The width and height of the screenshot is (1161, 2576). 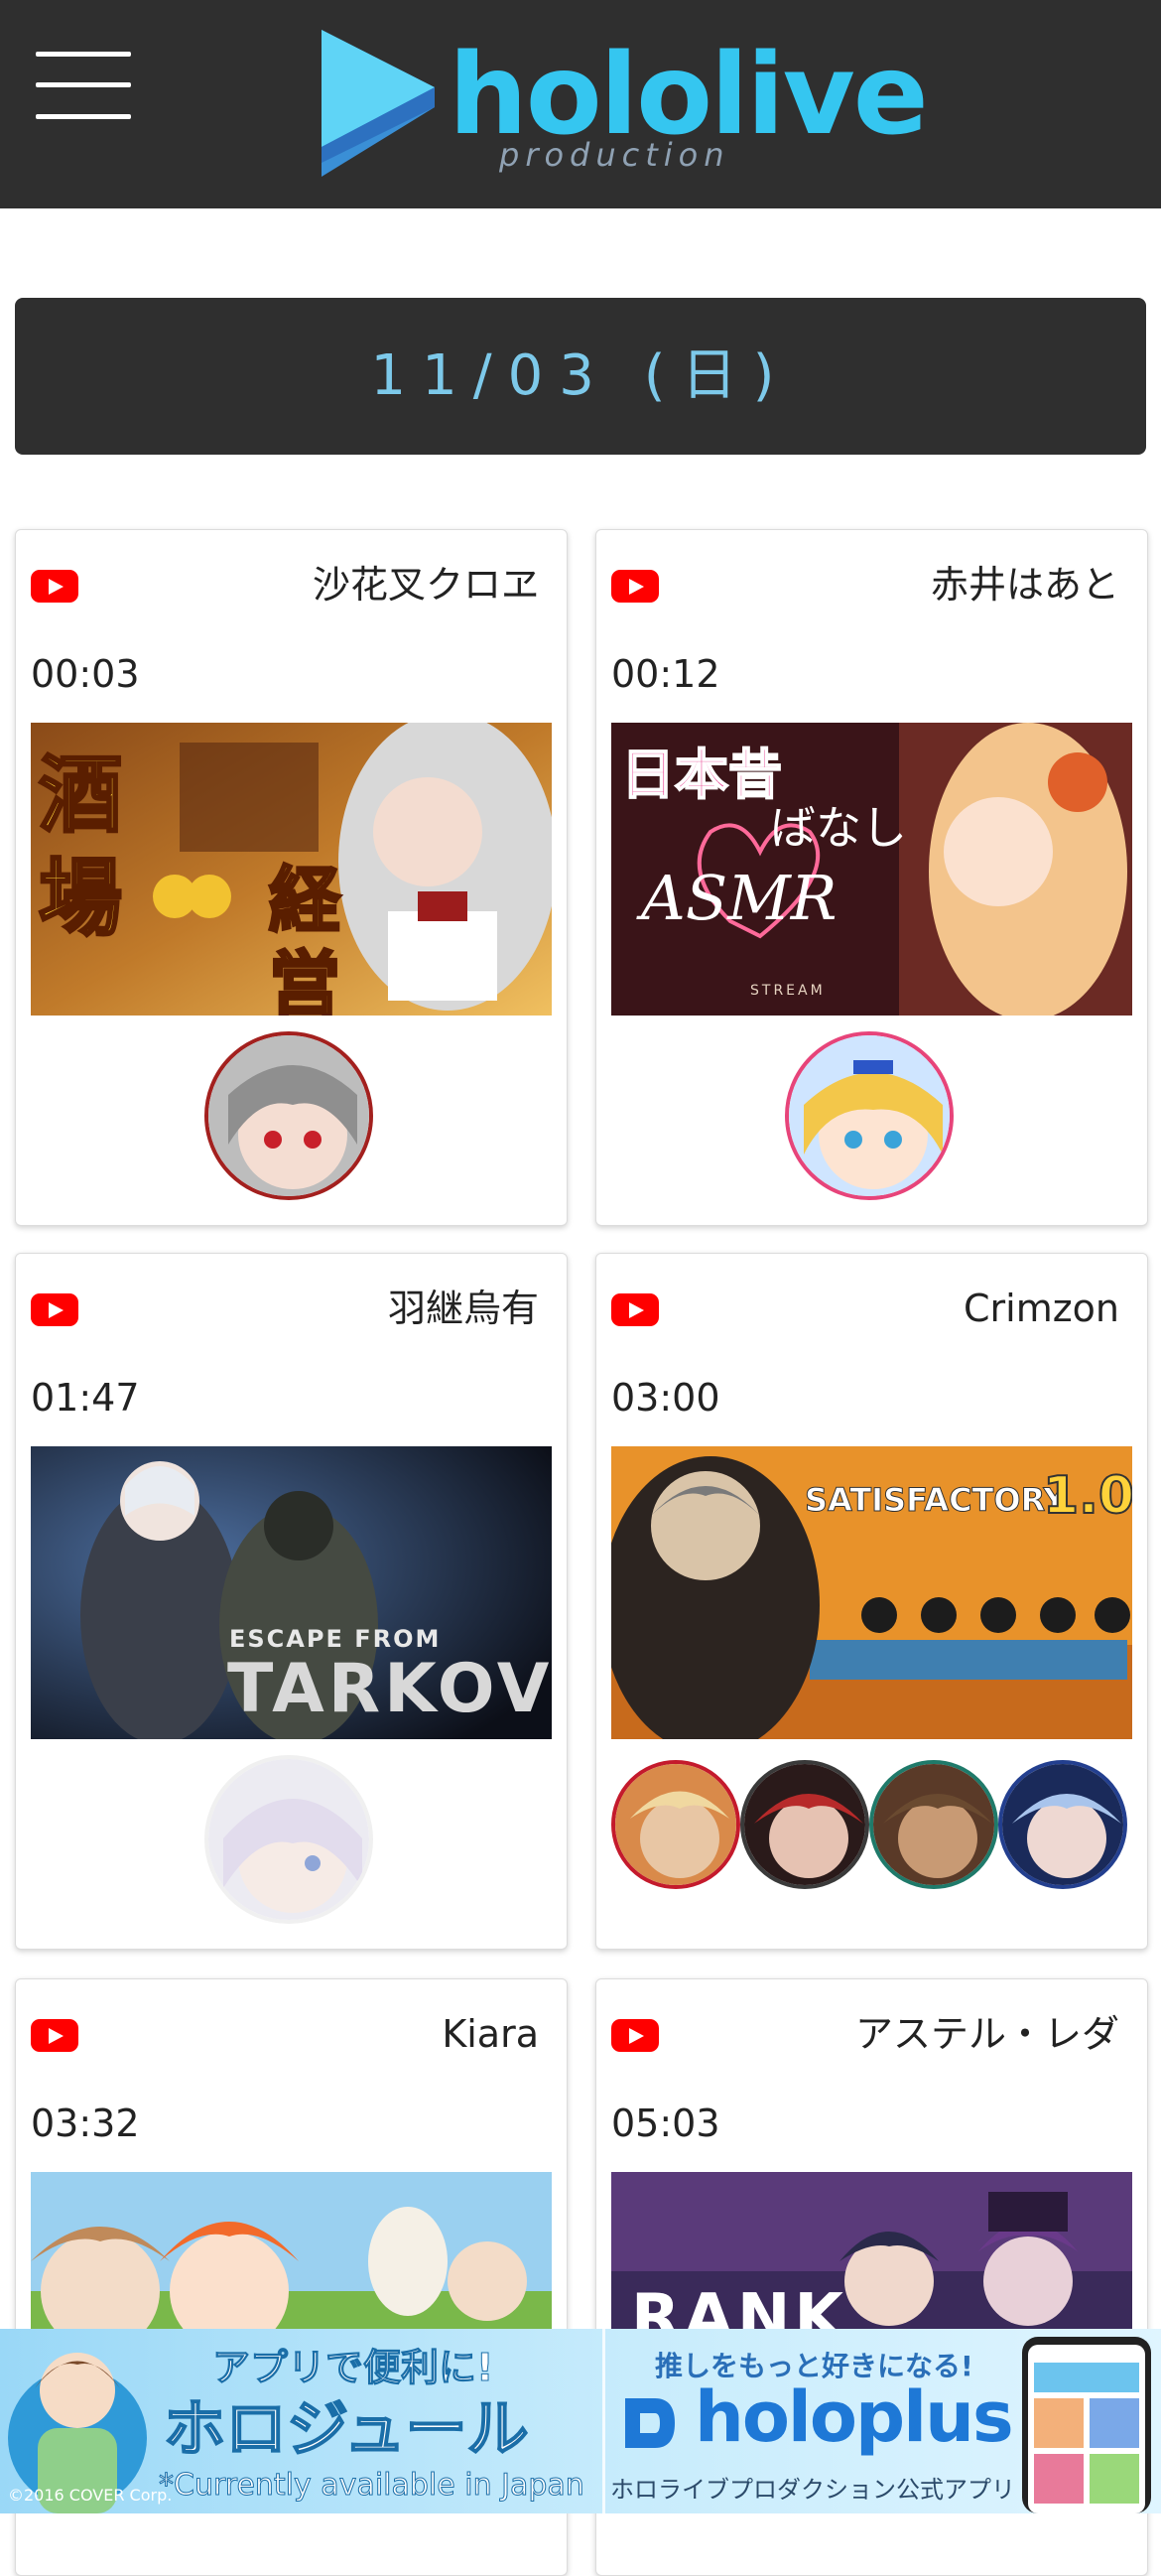 What do you see at coordinates (603, 2421) in the screenshot?
I see `divider` at bounding box center [603, 2421].